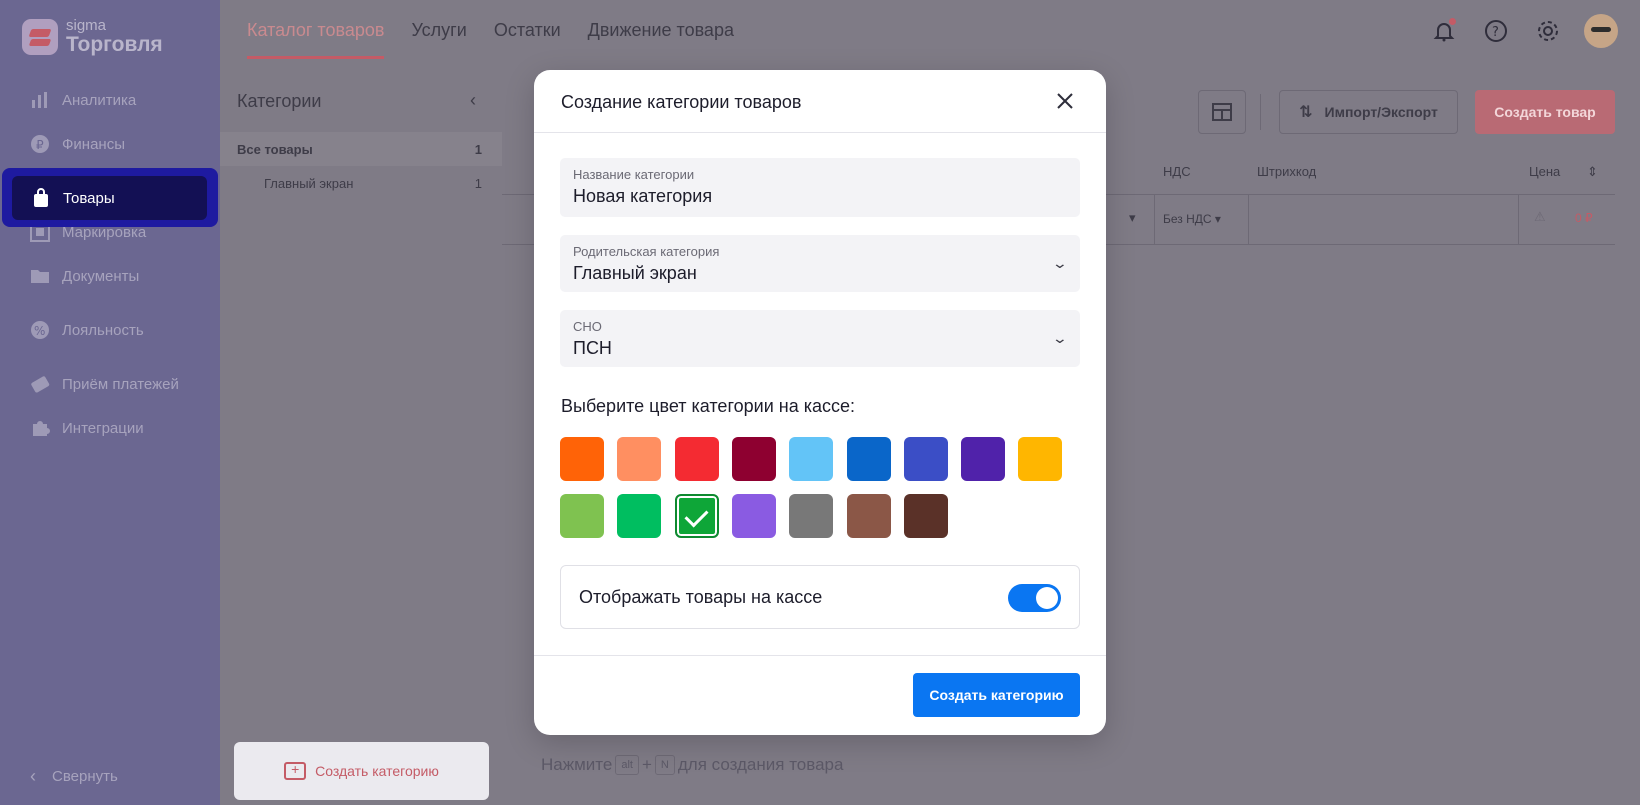 Image resolution: width=1640 pixels, height=805 pixels. I want to click on import-export-button: ⇅ Импорт/Экспорт, so click(1368, 112).